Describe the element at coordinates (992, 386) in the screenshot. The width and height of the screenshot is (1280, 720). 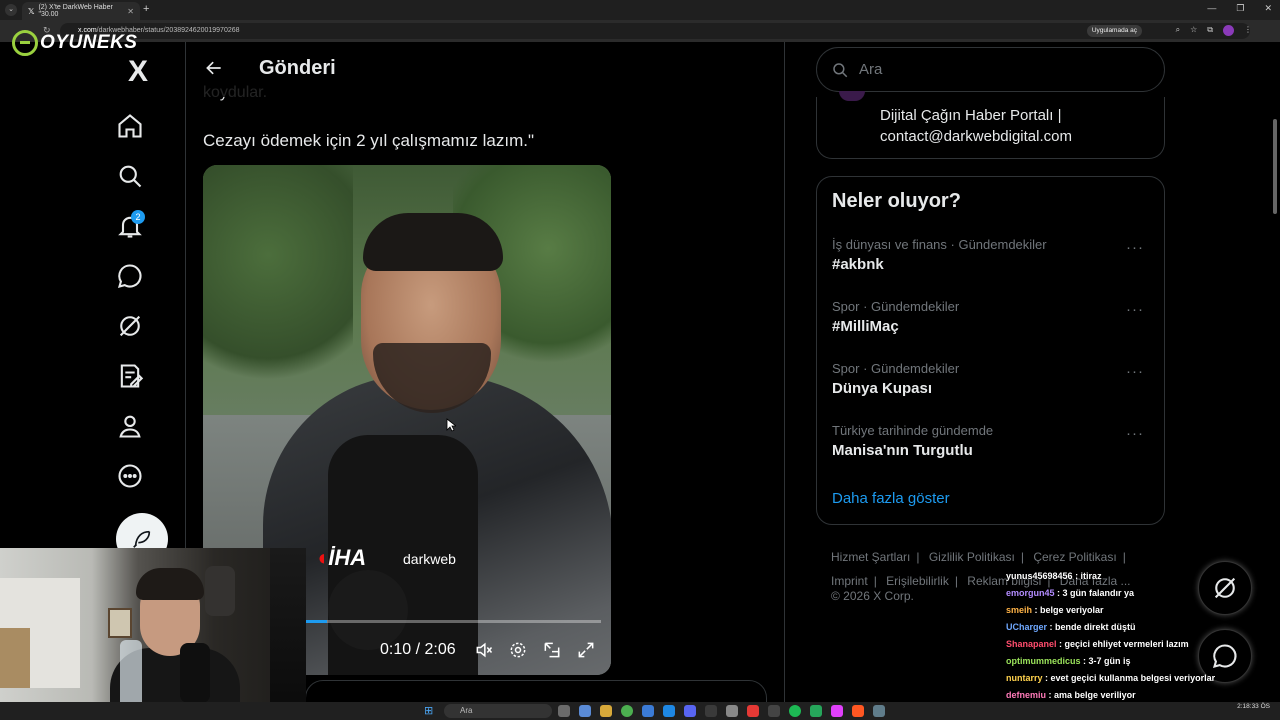
I see `trend-item: Spor · Gündemdekiler Dünya Kupası ···` at that location.